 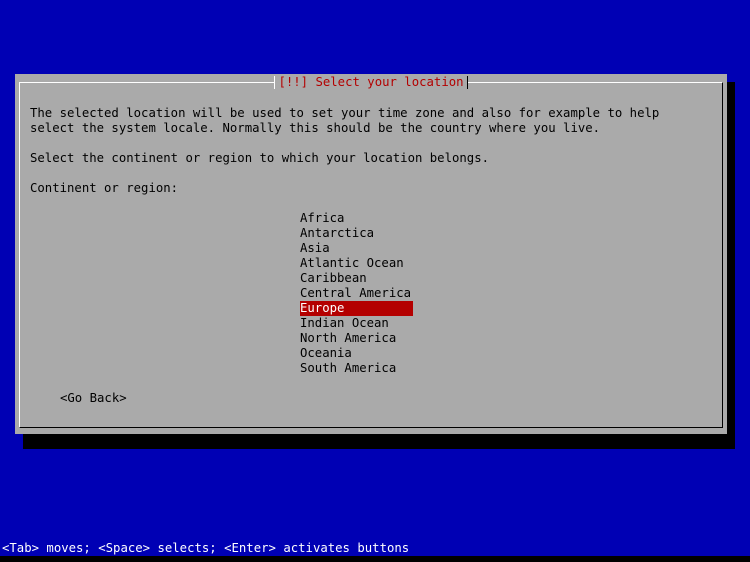 I want to click on go-back-button: <Go Back>, so click(x=93, y=398).